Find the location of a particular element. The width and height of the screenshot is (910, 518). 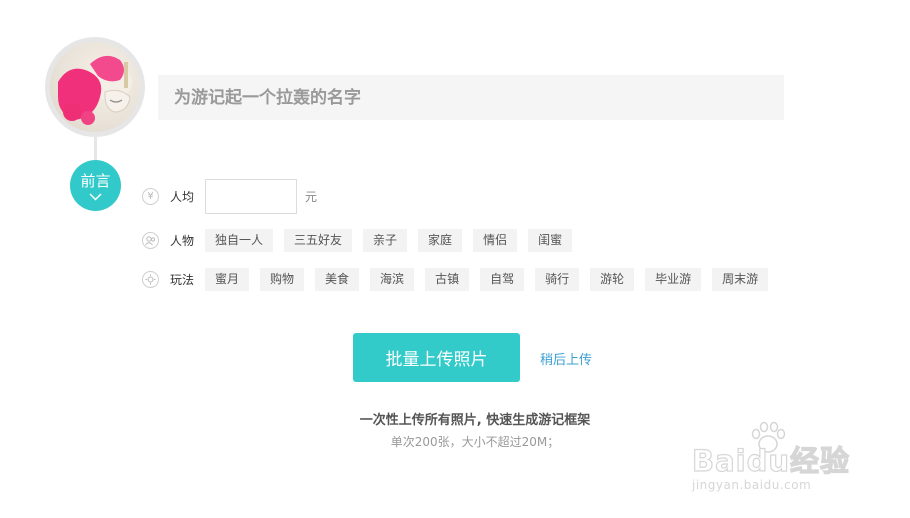

avatar-image is located at coordinates (95, 90).